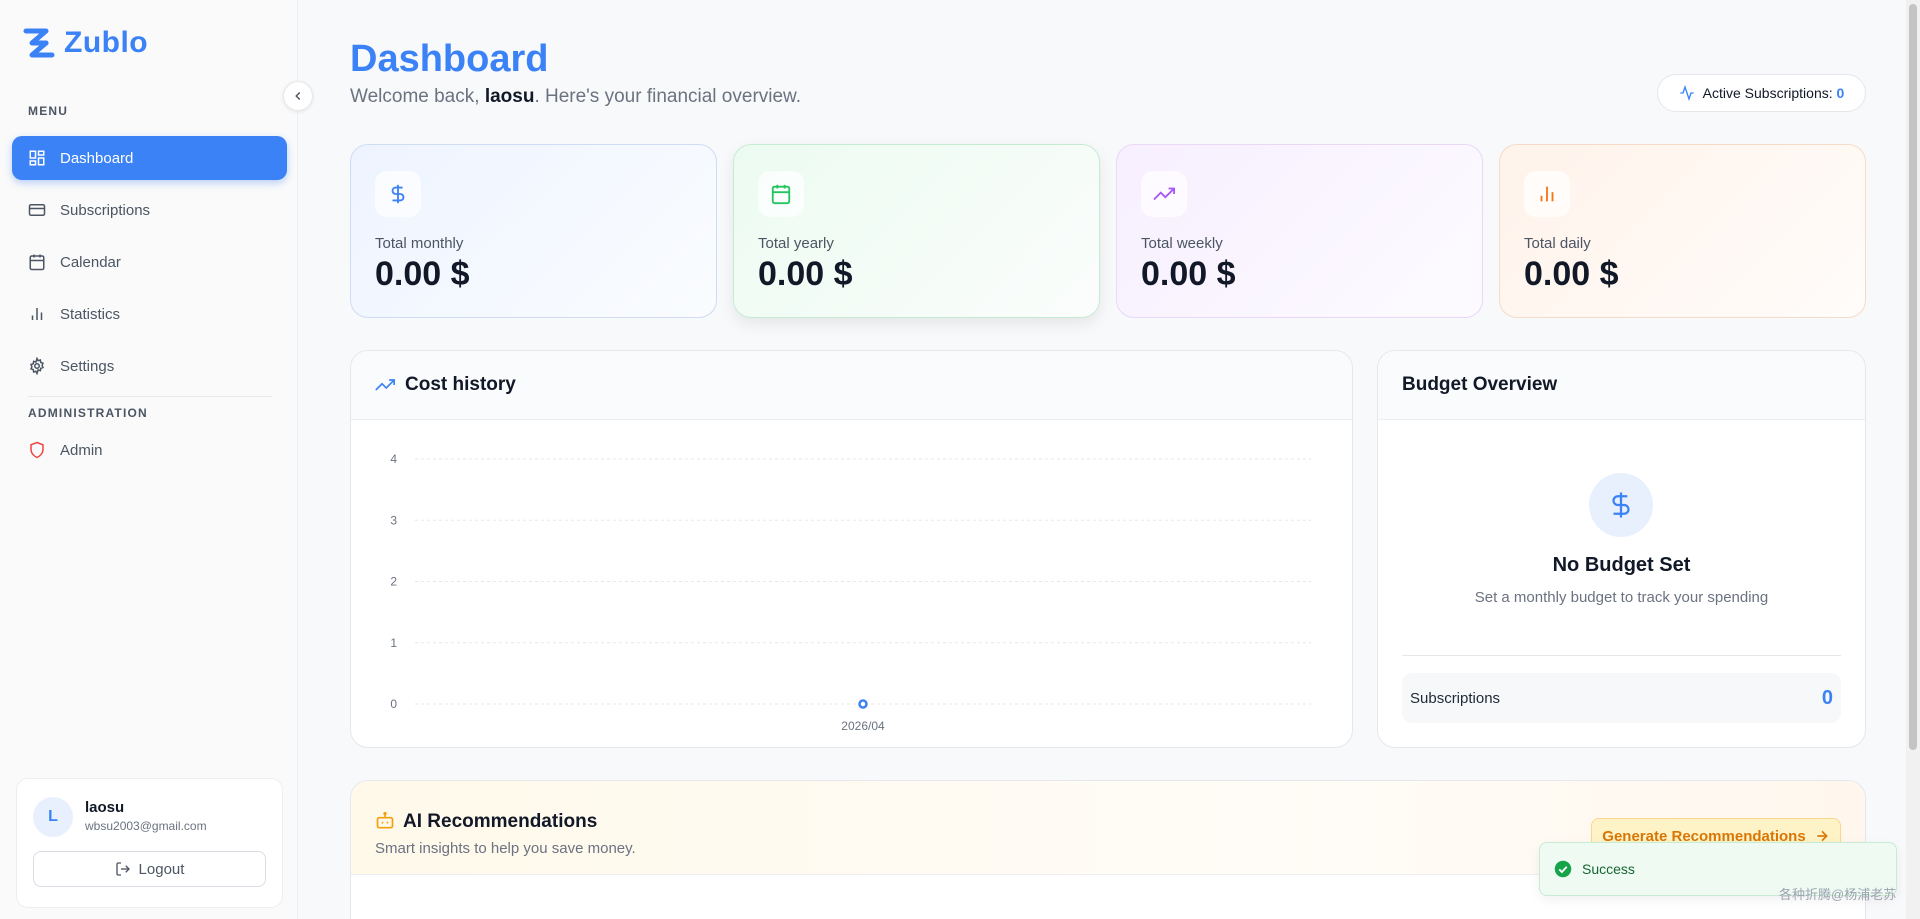 Image resolution: width=1920 pixels, height=919 pixels. Describe the element at coordinates (851, 385) in the screenshot. I see `cost-history-header: Cost history` at that location.